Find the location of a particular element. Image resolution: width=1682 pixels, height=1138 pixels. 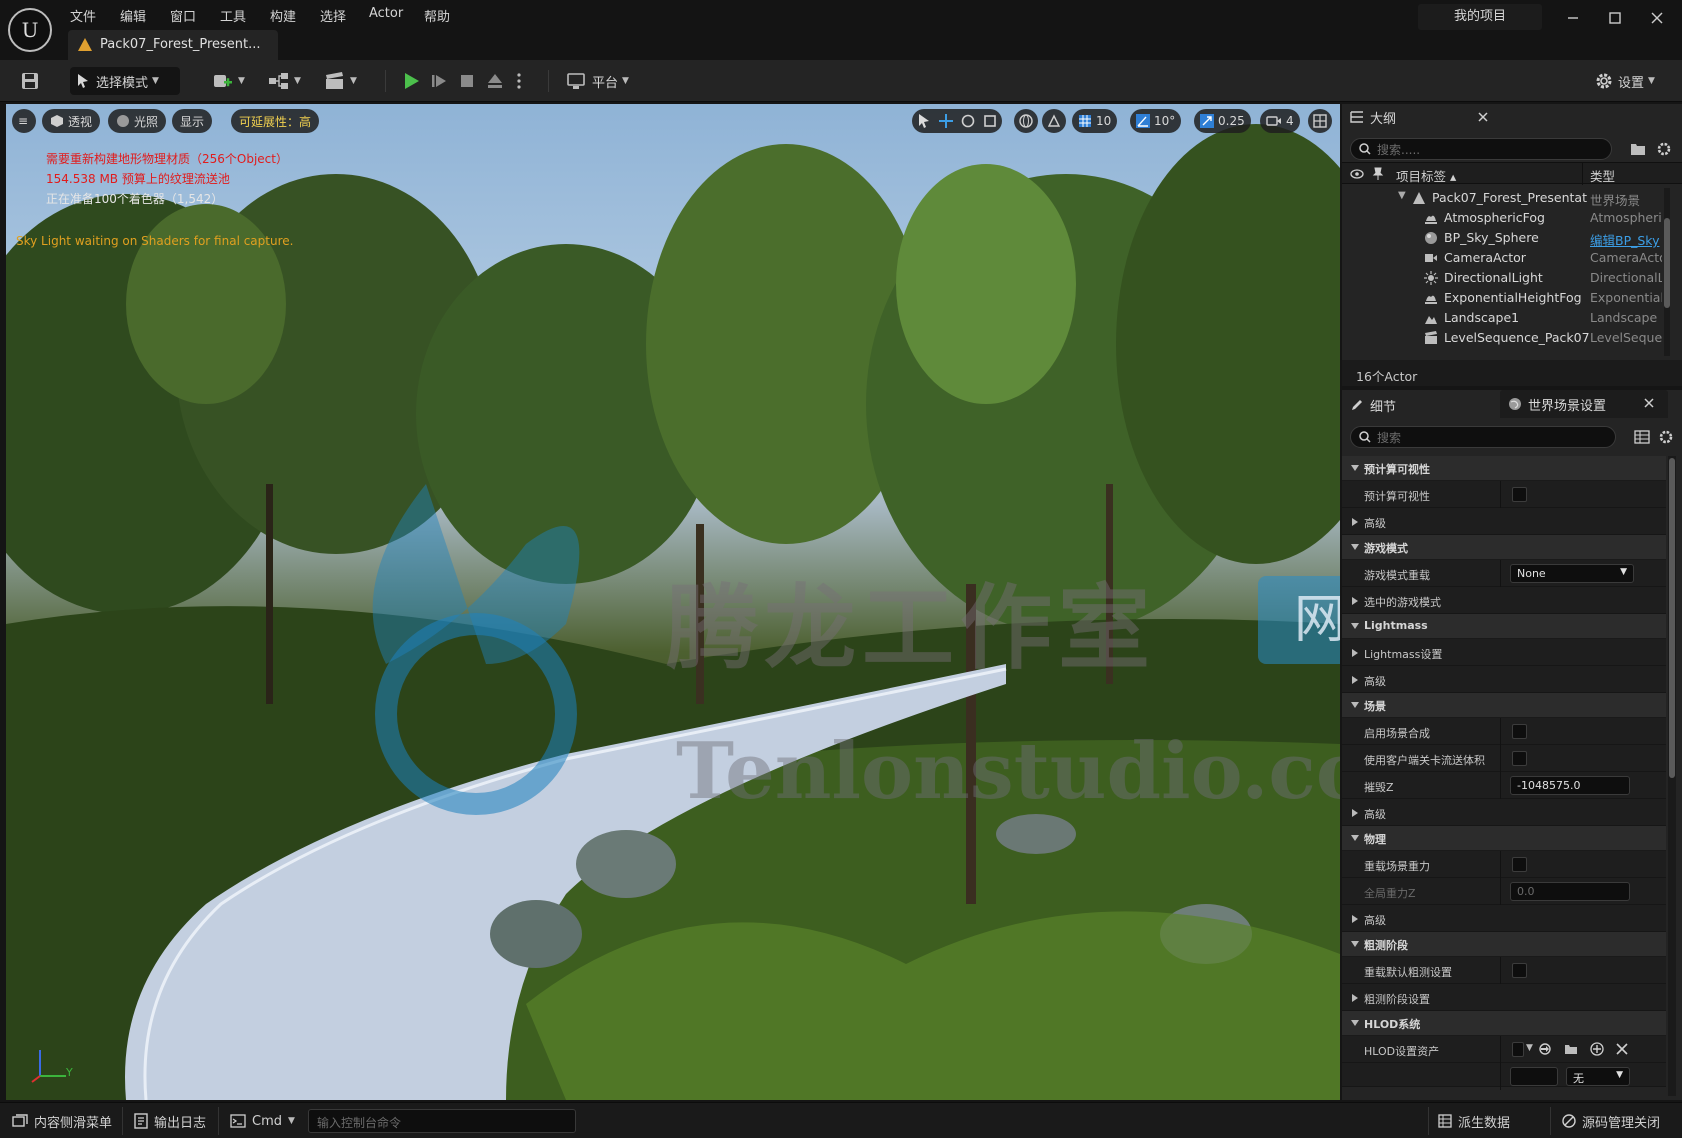

outliner-row: DirectionalLight DirectionalL is located at coordinates (1502, 278).